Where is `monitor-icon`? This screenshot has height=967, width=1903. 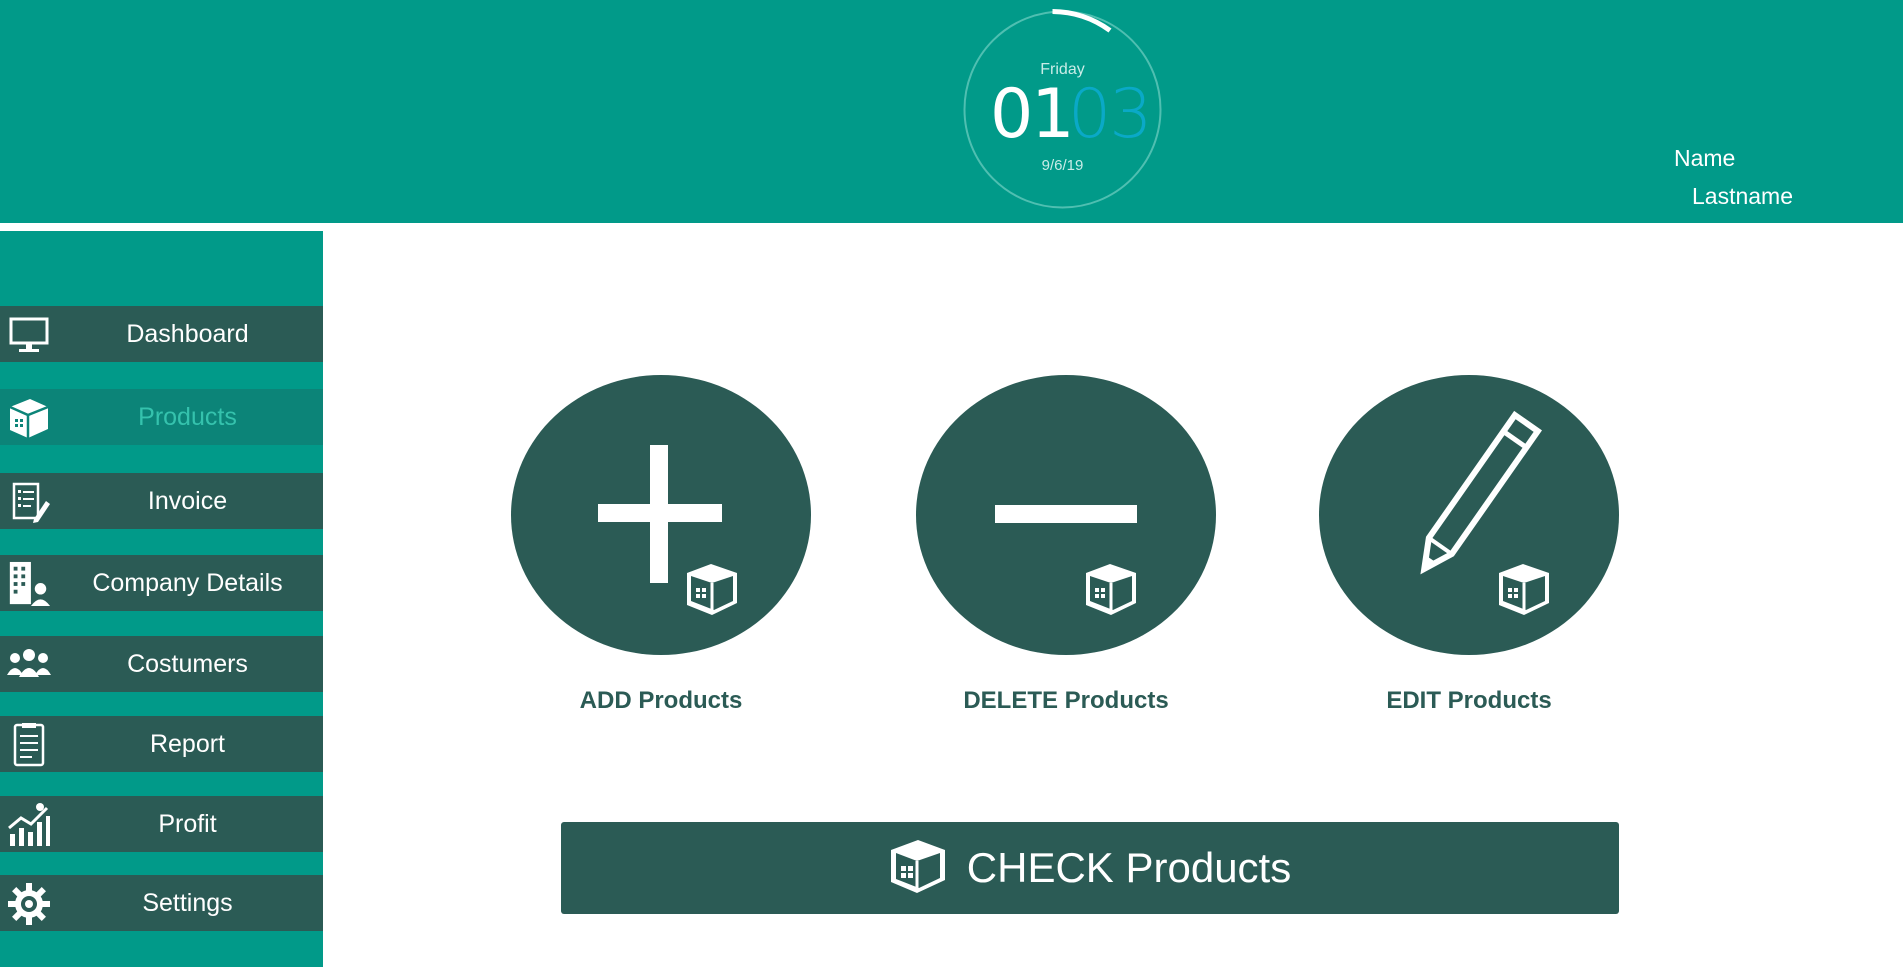
monitor-icon is located at coordinates (29, 335).